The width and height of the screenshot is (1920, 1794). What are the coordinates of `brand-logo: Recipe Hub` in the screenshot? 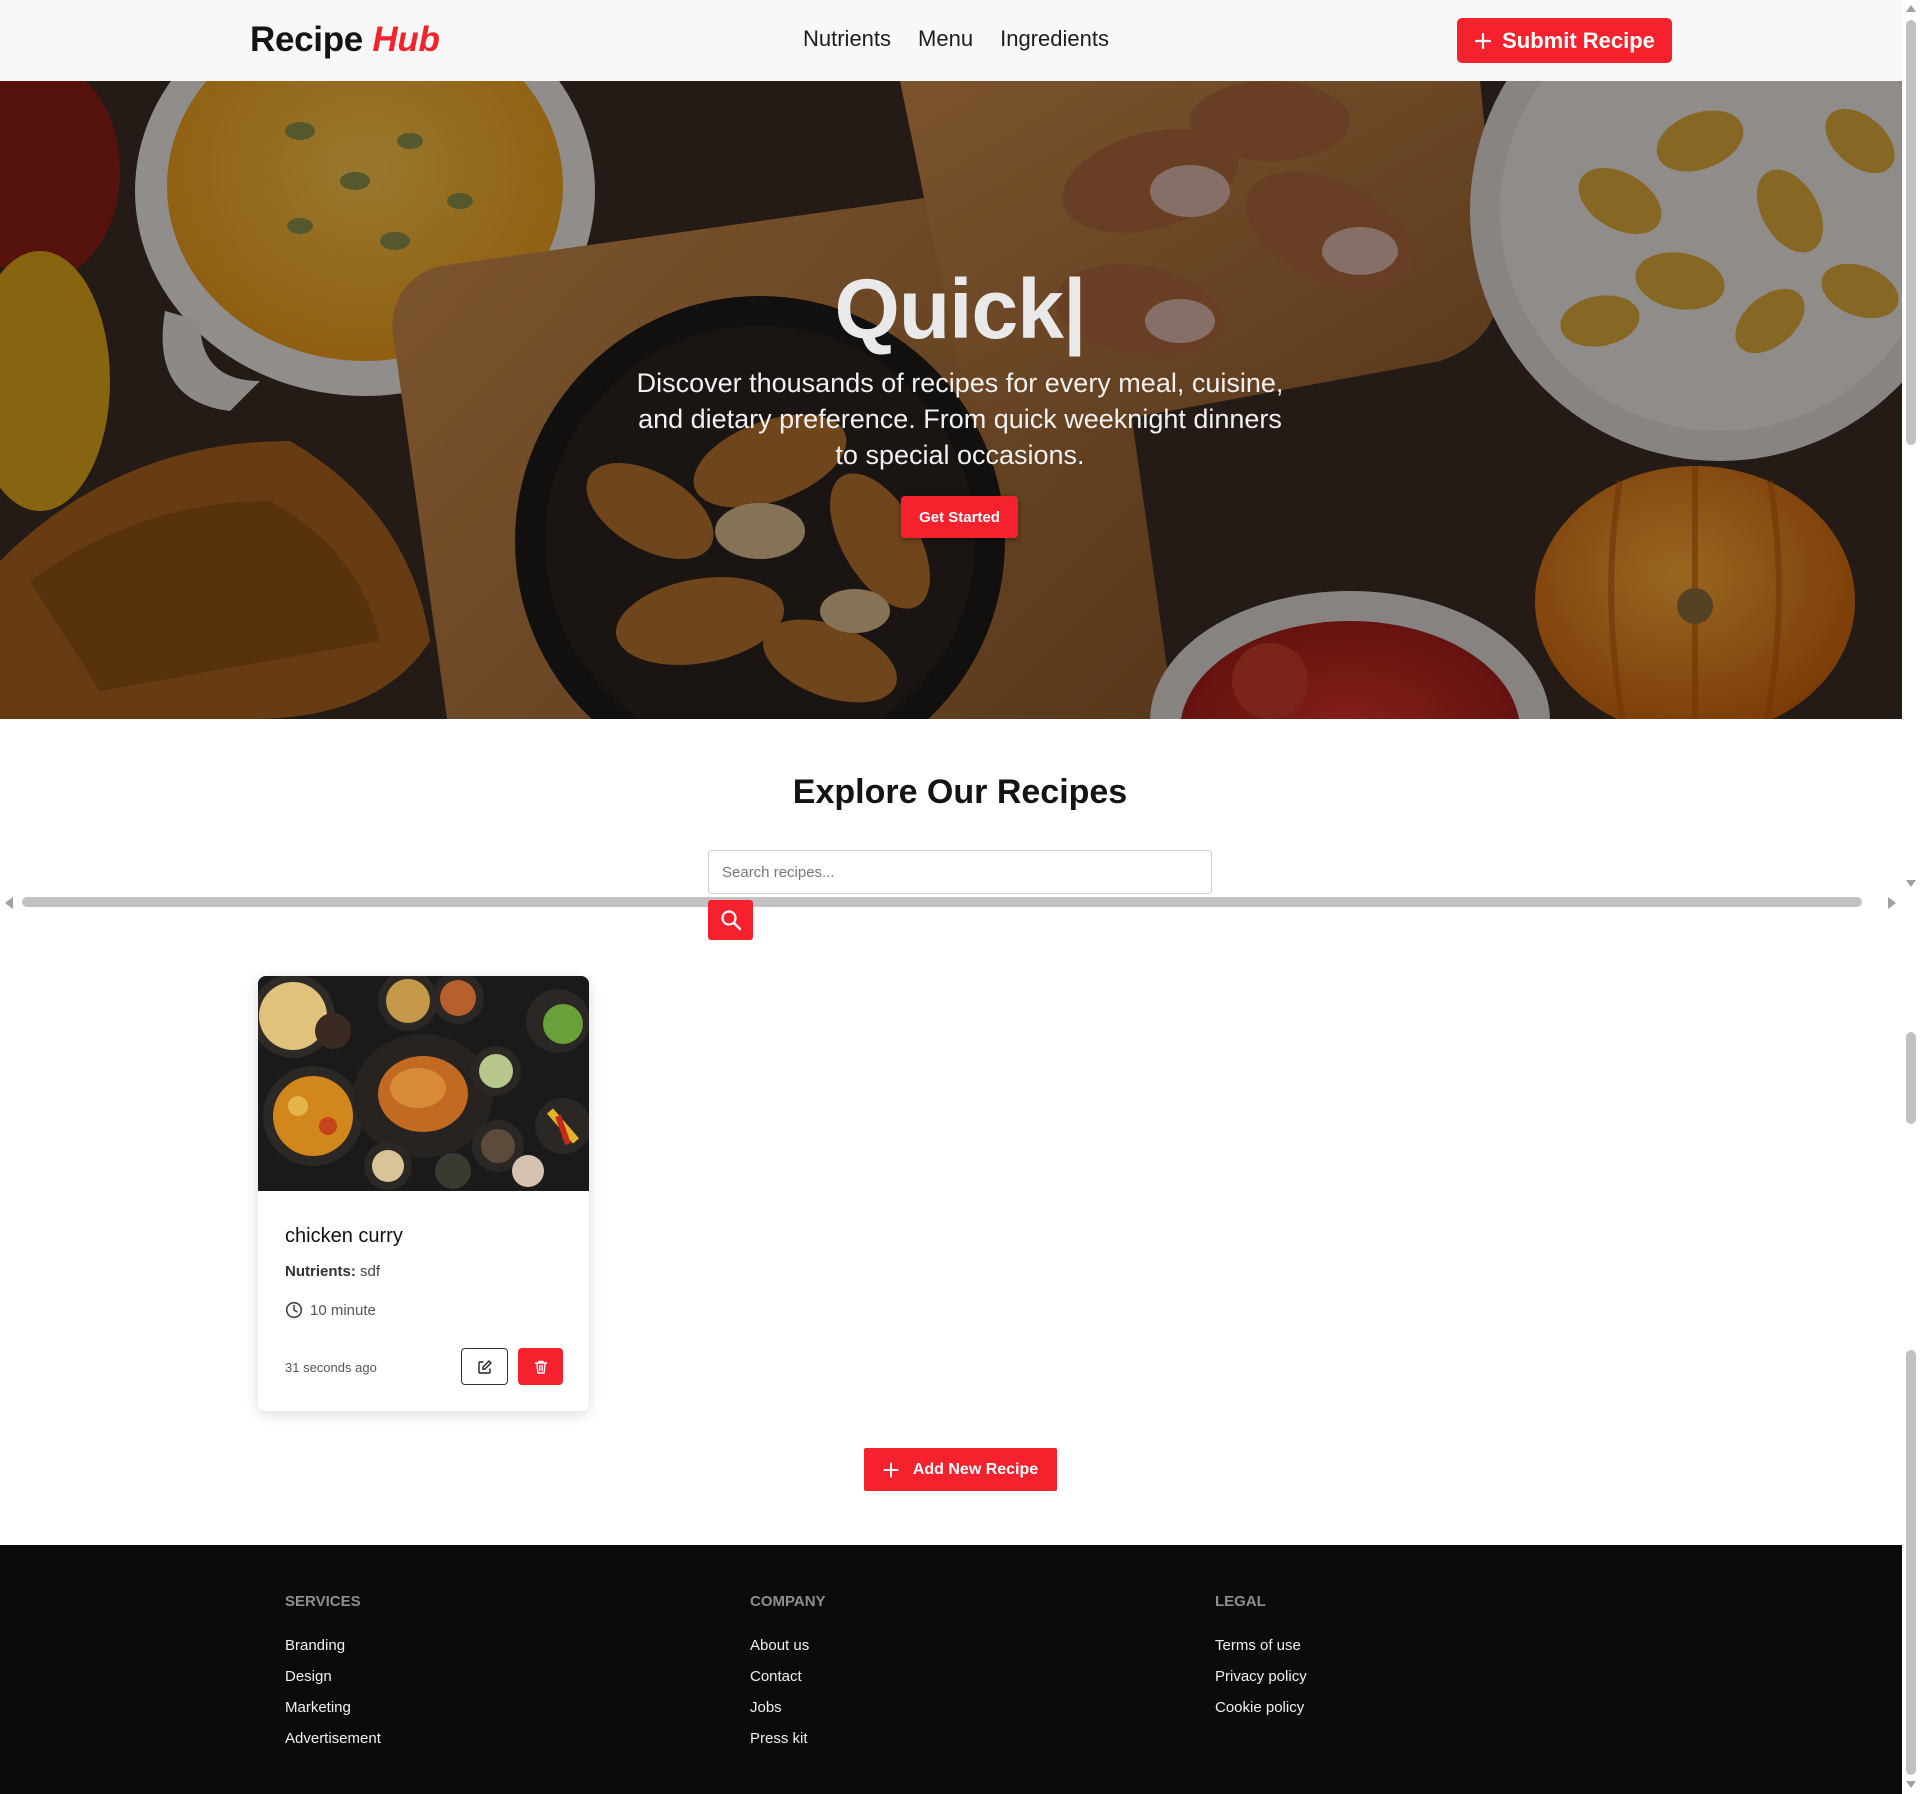 It's located at (345, 40).